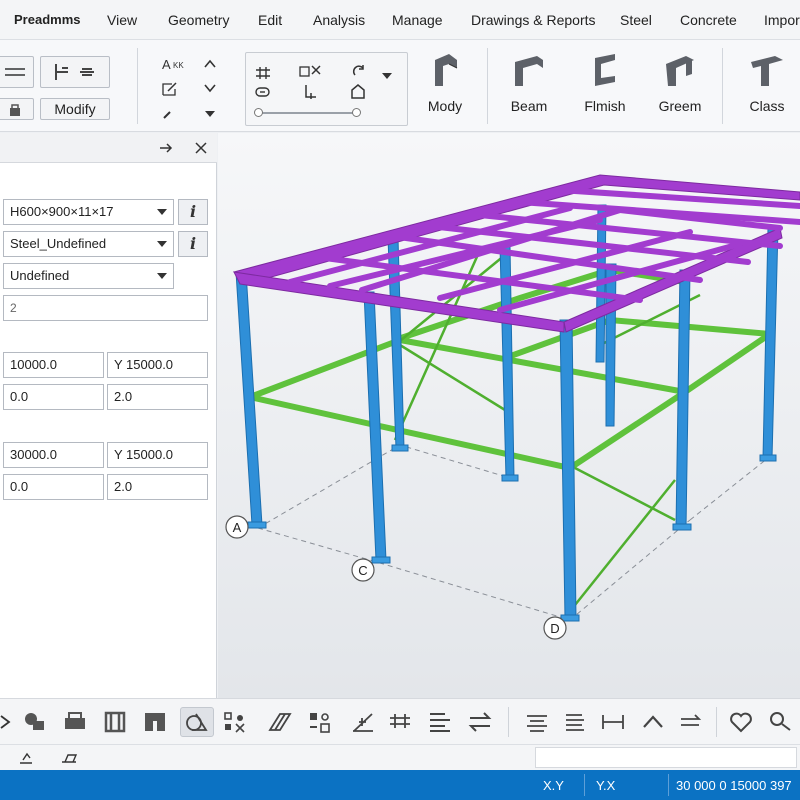 Image resolution: width=800 pixels, height=800 pixels. Describe the element at coordinates (358, 92) in the screenshot. I see `house-icon` at that location.